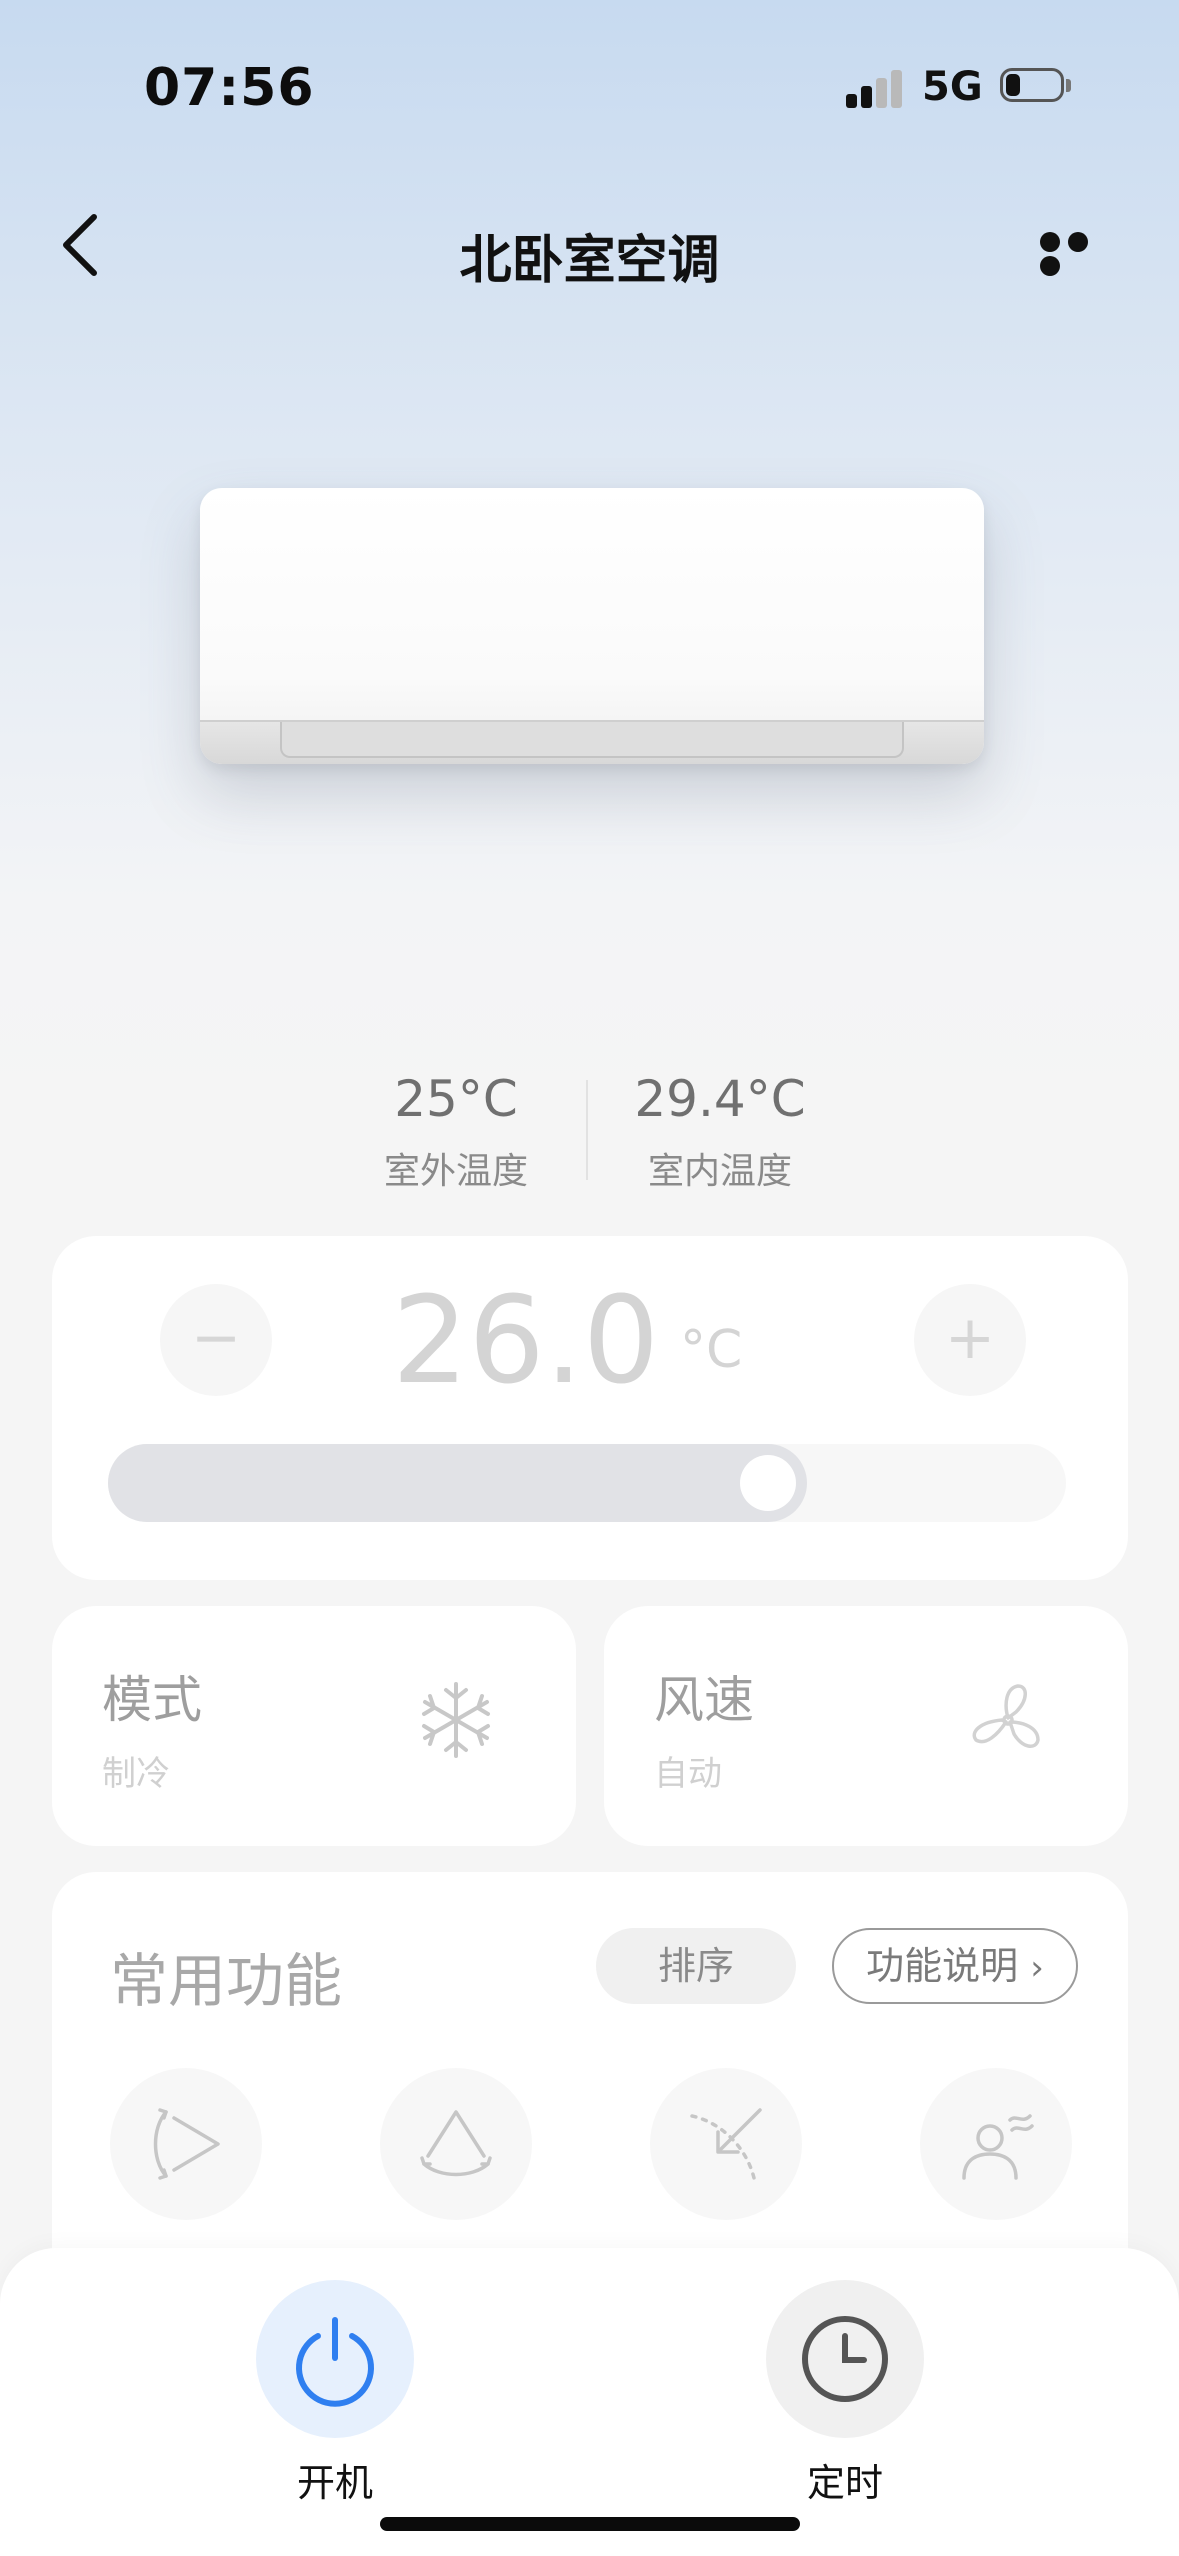  What do you see at coordinates (456, 1132) in the screenshot?
I see `outdoor-temperature: 25°C 室外温度` at bounding box center [456, 1132].